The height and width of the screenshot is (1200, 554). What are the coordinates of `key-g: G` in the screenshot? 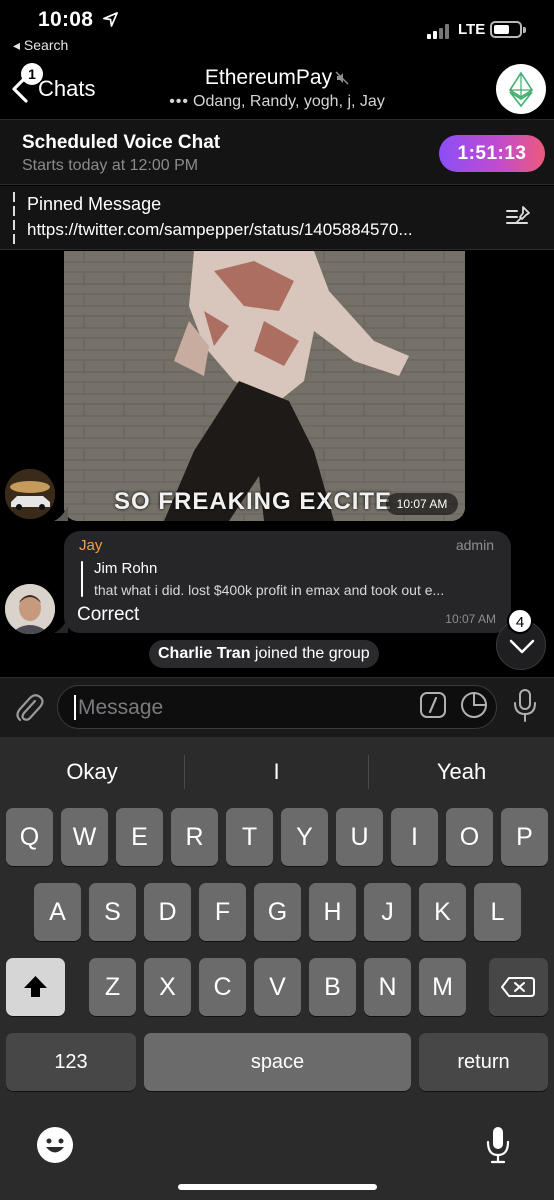 It's located at (277, 912).